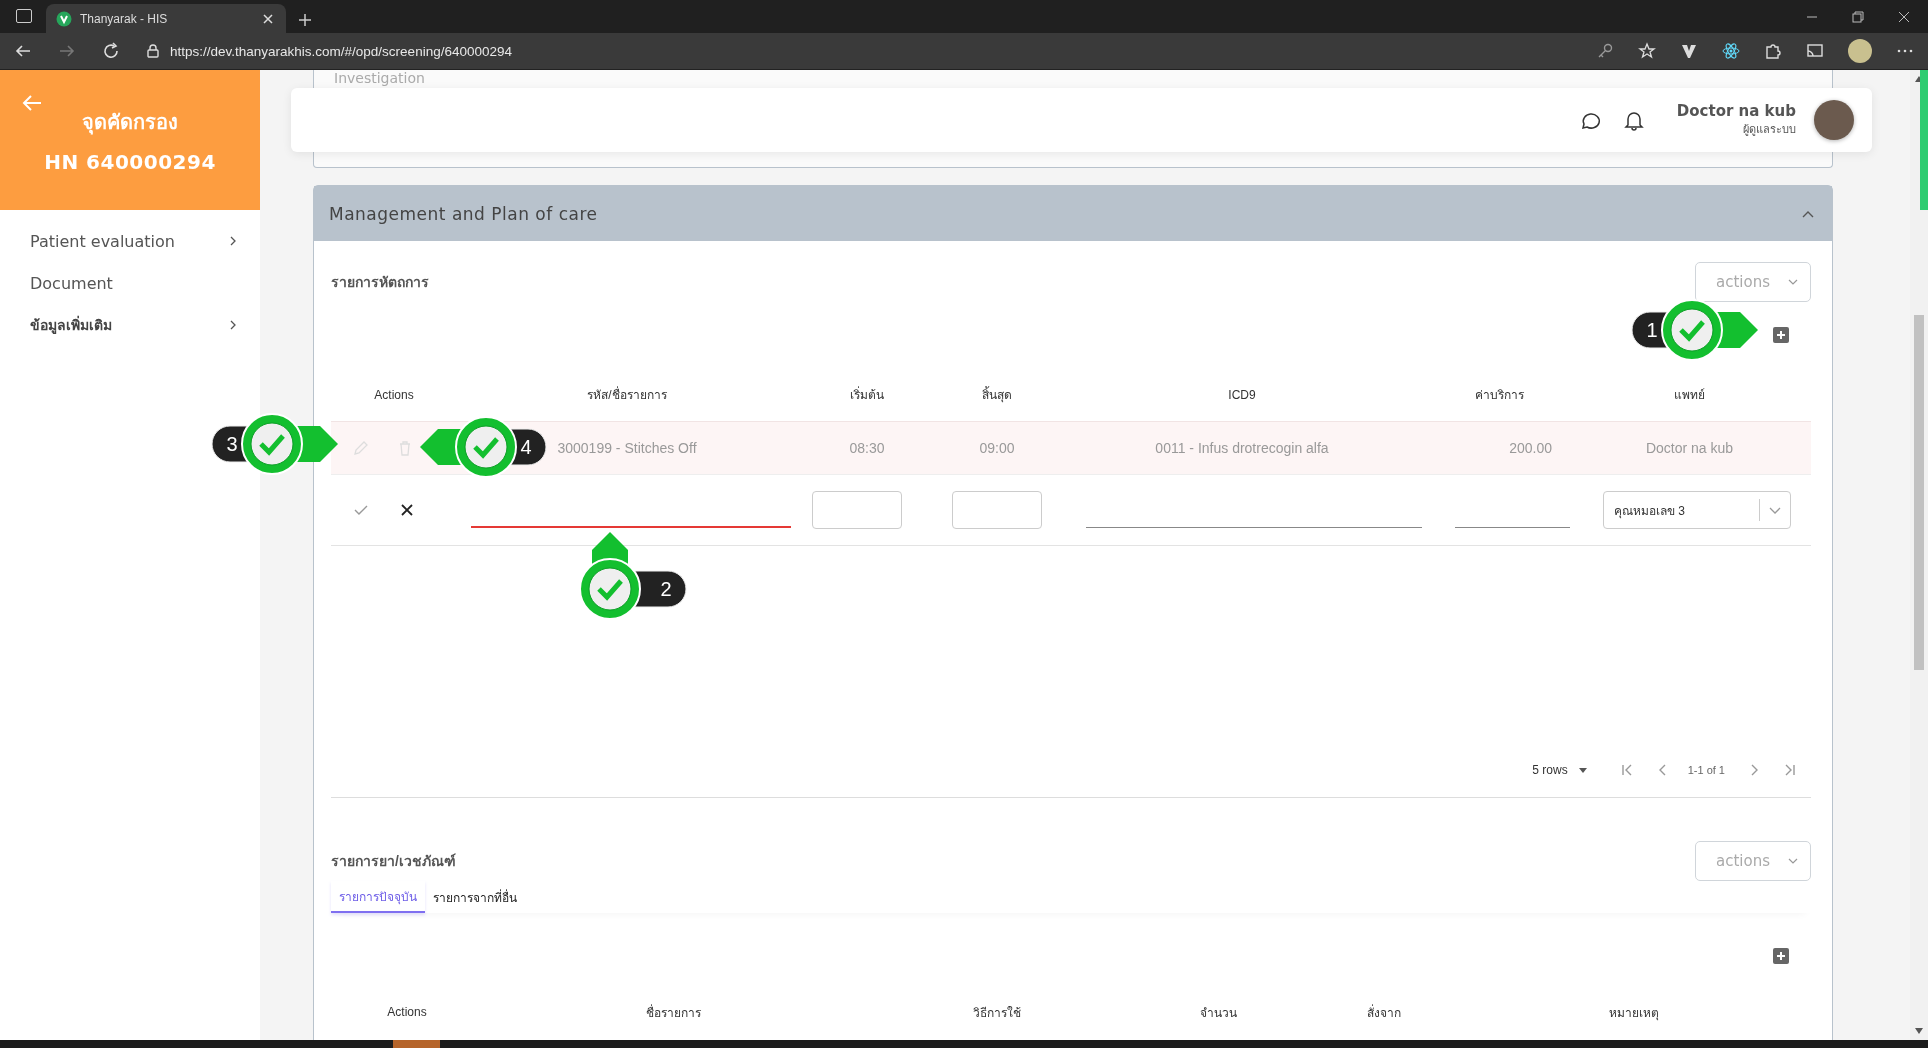 This screenshot has height=1048, width=1928. I want to click on scroll-thumb, so click(1919, 492).